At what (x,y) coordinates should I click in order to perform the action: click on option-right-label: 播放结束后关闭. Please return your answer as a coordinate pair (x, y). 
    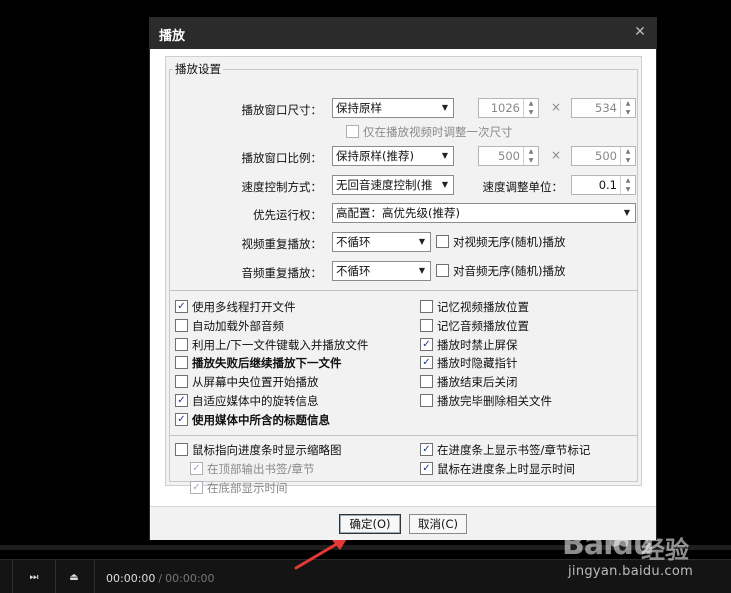
    Looking at the image, I should click on (477, 382).